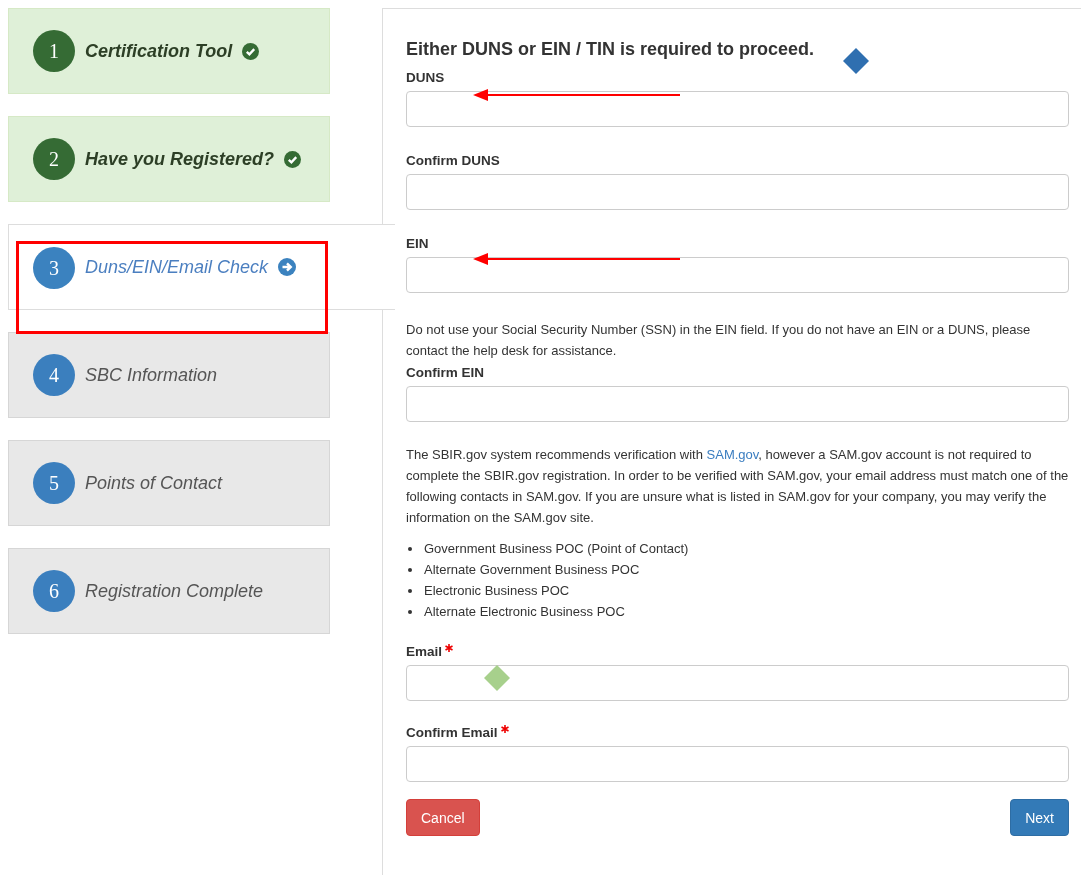 The height and width of the screenshot is (875, 1081). What do you see at coordinates (151, 375) in the screenshot?
I see `step-label: SBC Information` at bounding box center [151, 375].